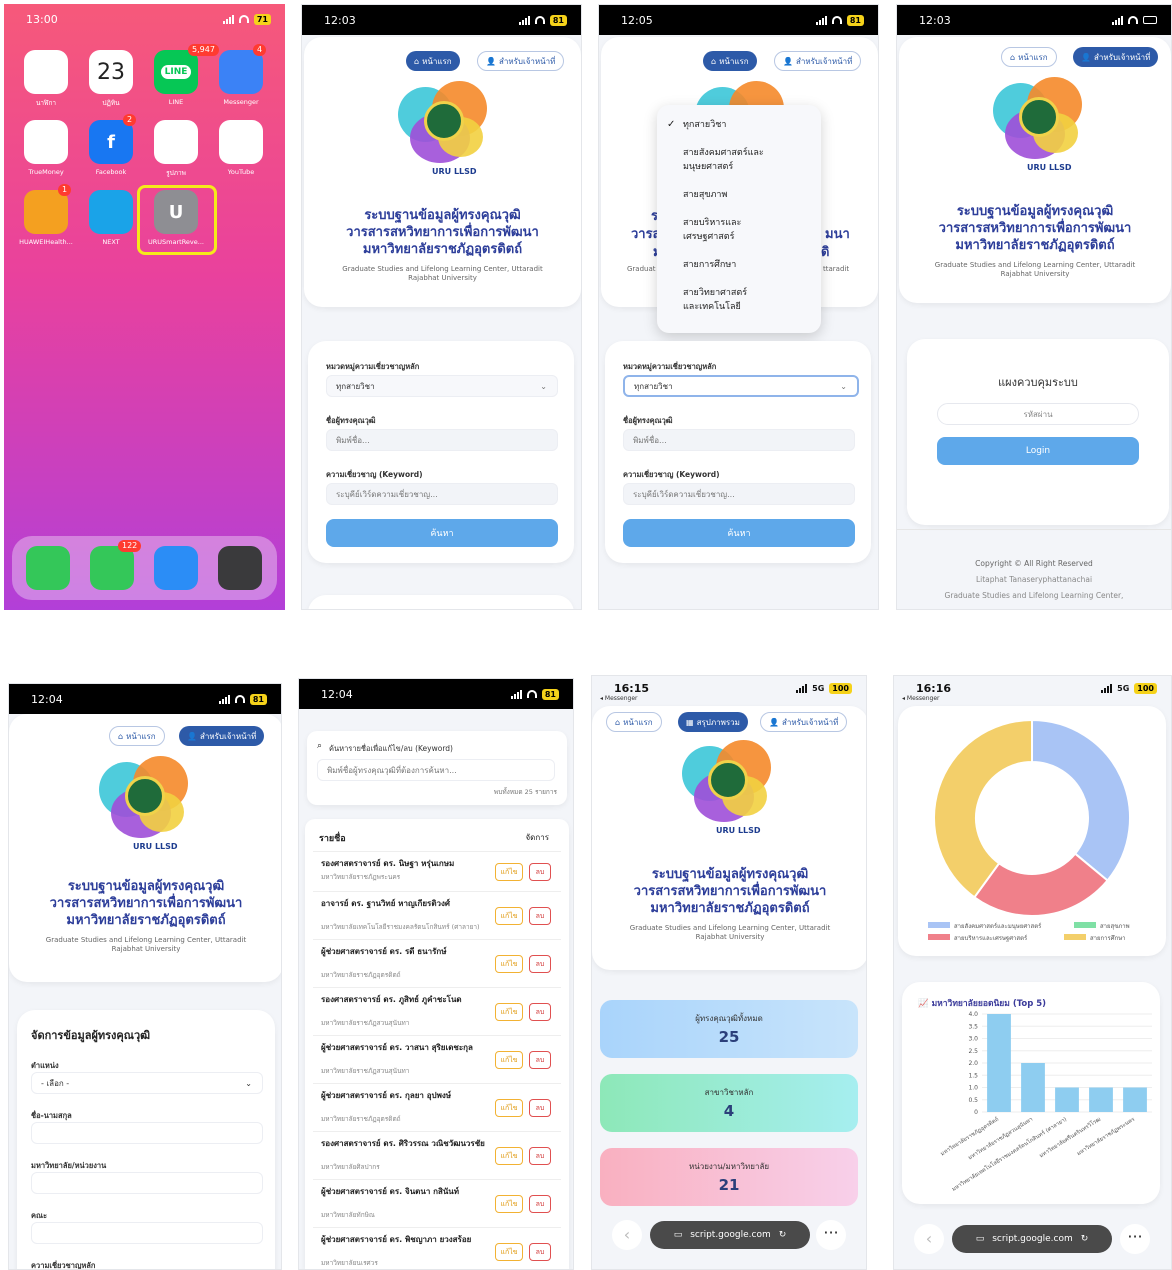 The image size is (1172, 1270). What do you see at coordinates (713, 722) in the screenshot?
I see `nav-summary-button: ▦ สรุปภาพรวม` at bounding box center [713, 722].